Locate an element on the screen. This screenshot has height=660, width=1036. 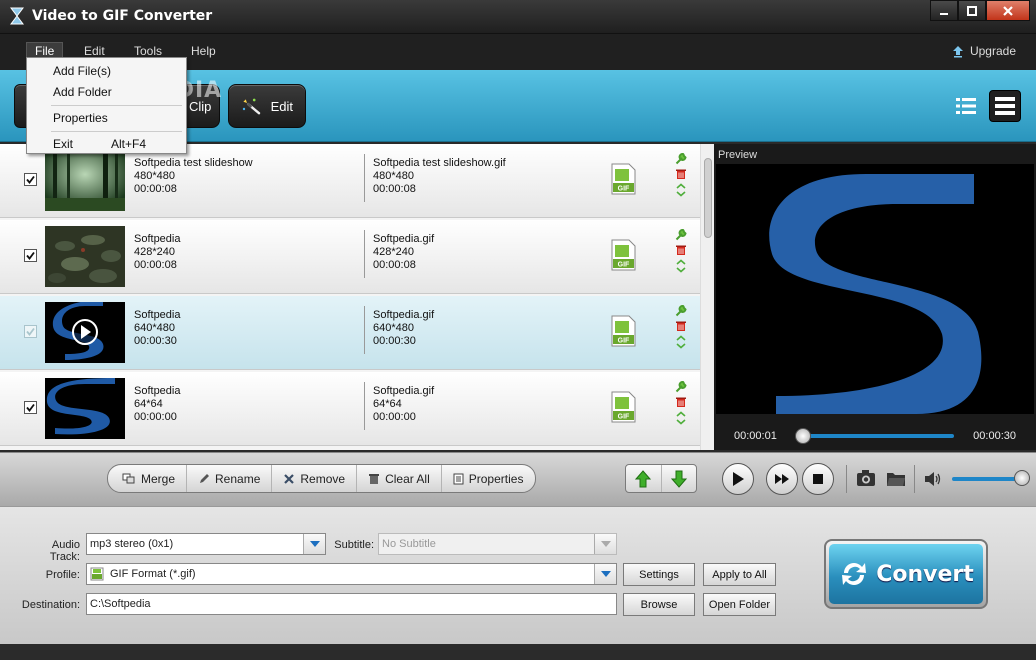
move-up-icon is located at coordinates (643, 478).